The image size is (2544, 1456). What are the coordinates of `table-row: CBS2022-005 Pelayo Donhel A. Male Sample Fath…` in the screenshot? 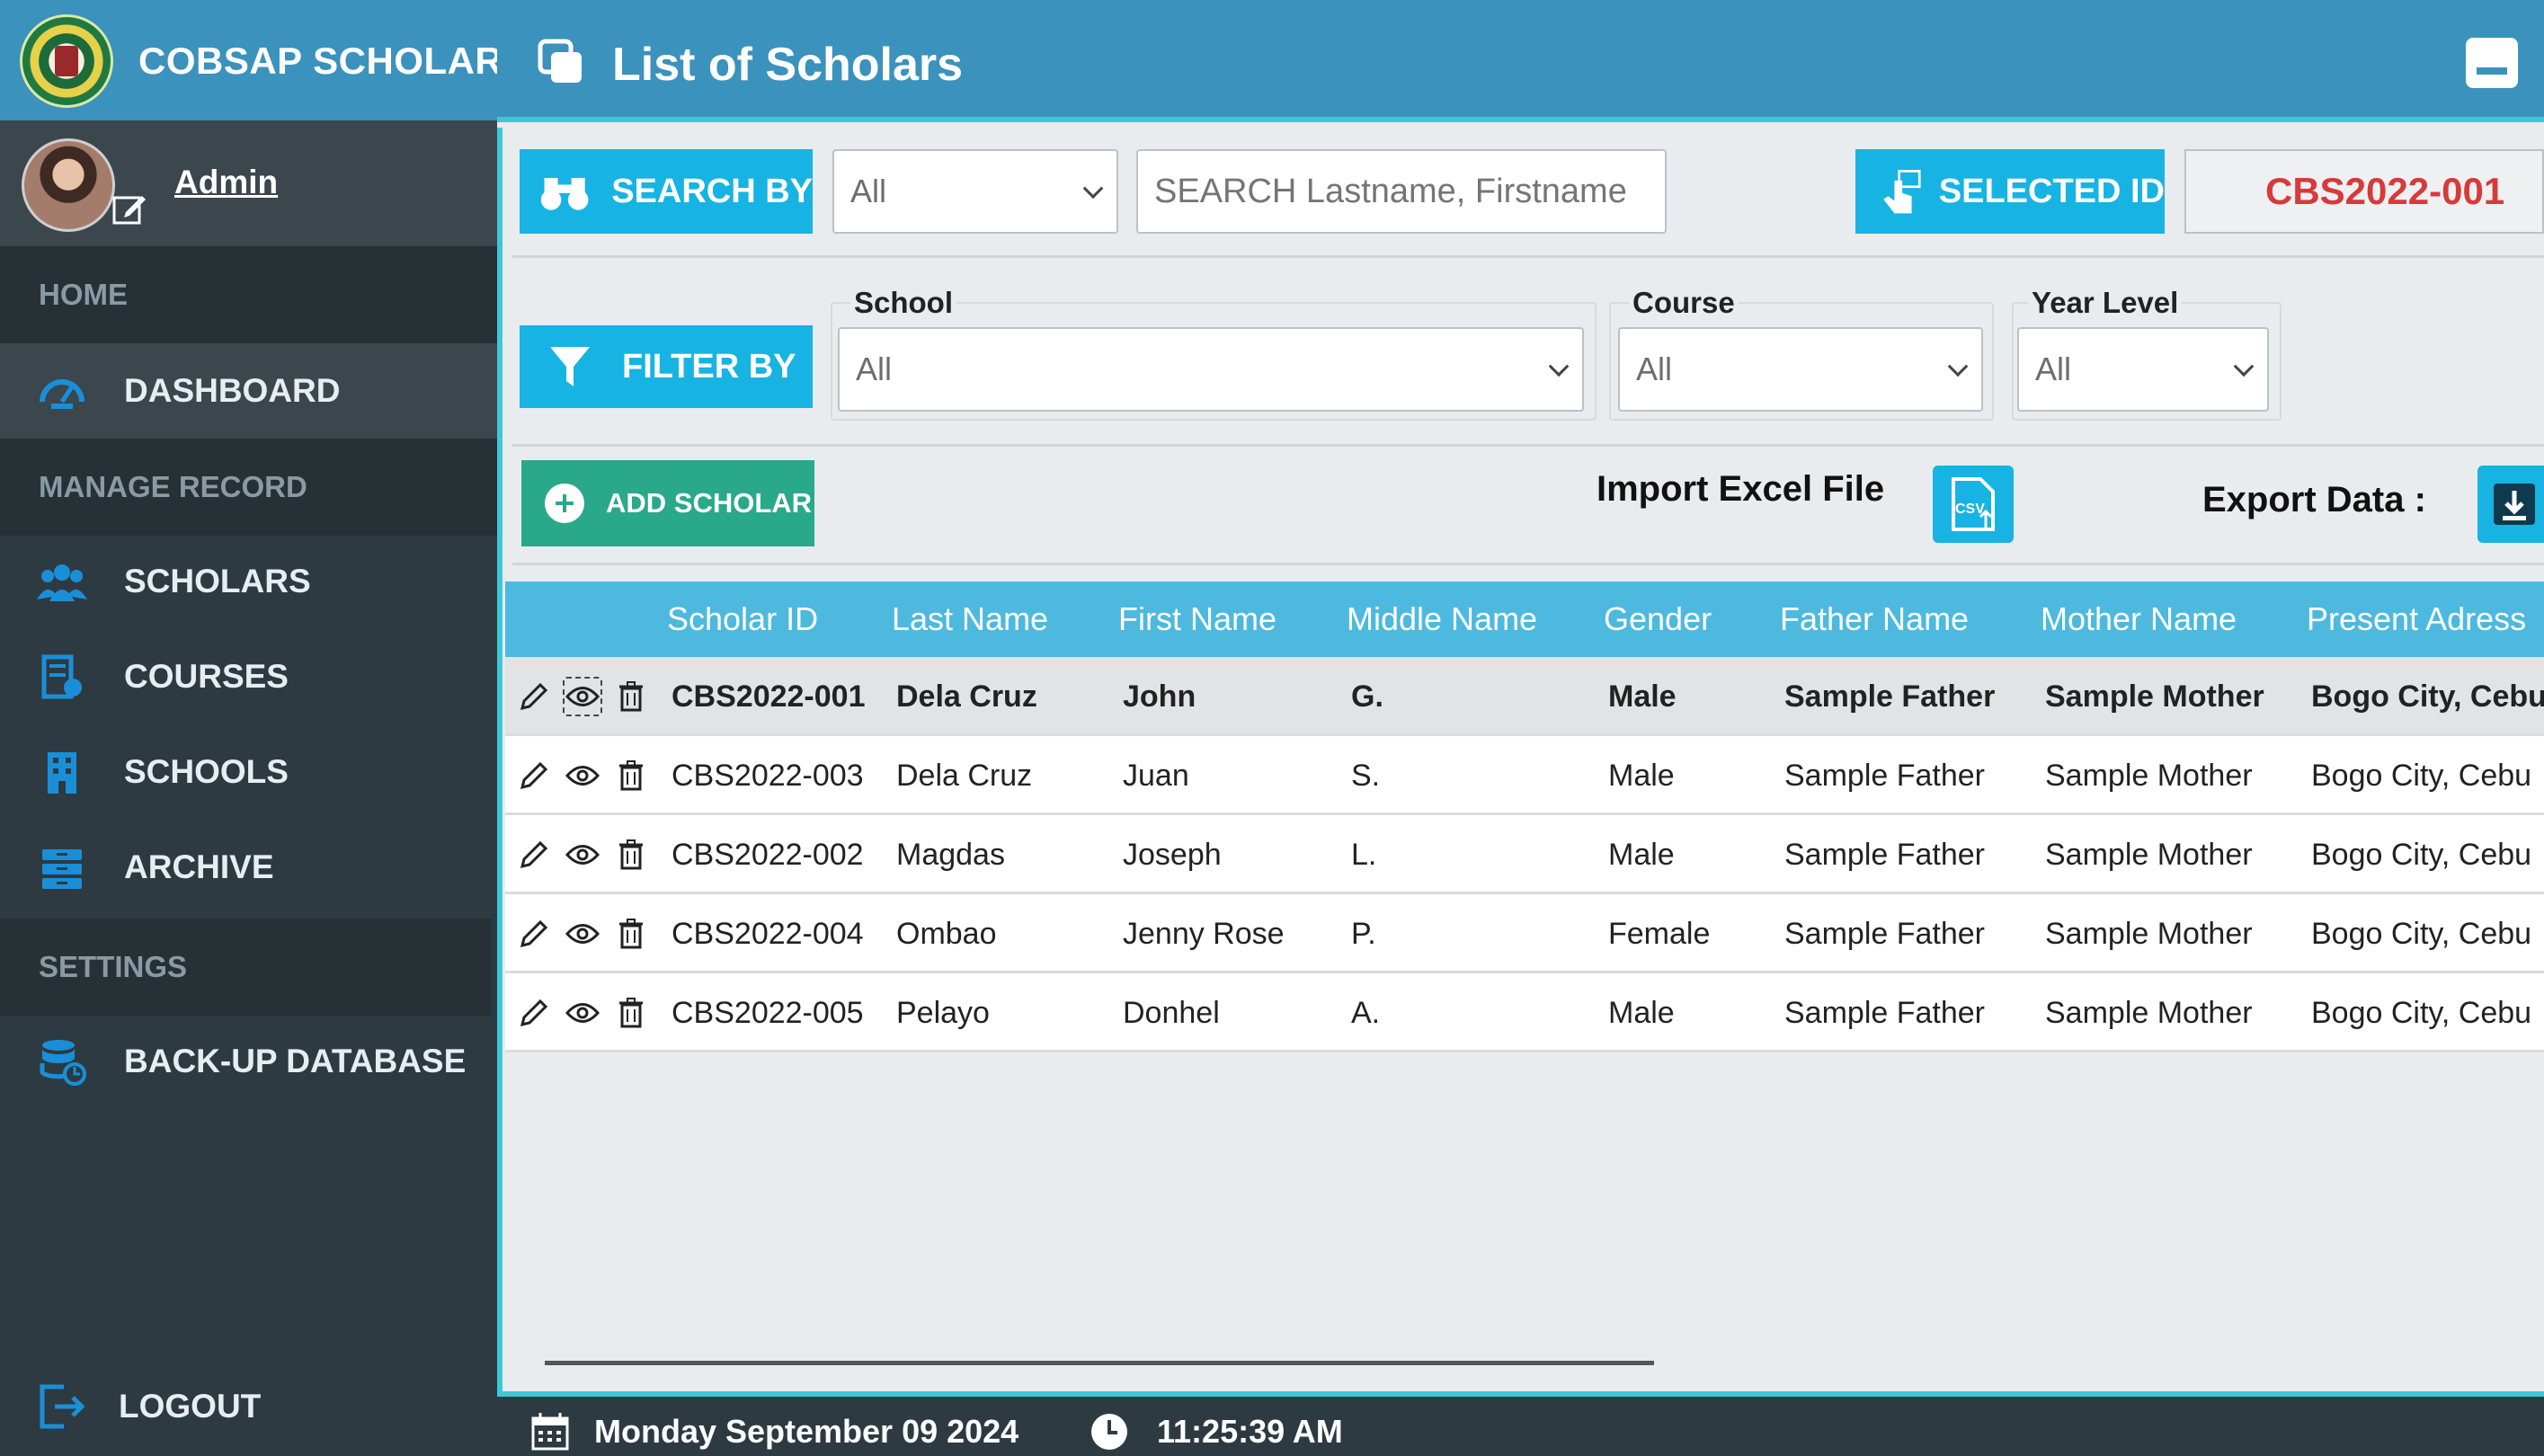 It's located at (1524, 1013).